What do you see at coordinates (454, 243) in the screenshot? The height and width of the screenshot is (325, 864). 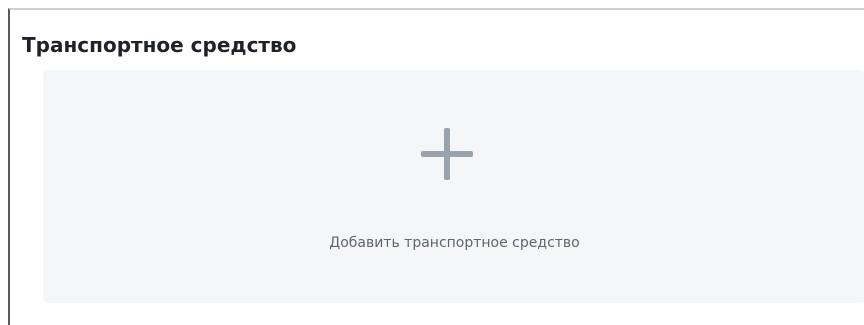 I see `add-vehicle-label: Добавить транспортное средство` at bounding box center [454, 243].